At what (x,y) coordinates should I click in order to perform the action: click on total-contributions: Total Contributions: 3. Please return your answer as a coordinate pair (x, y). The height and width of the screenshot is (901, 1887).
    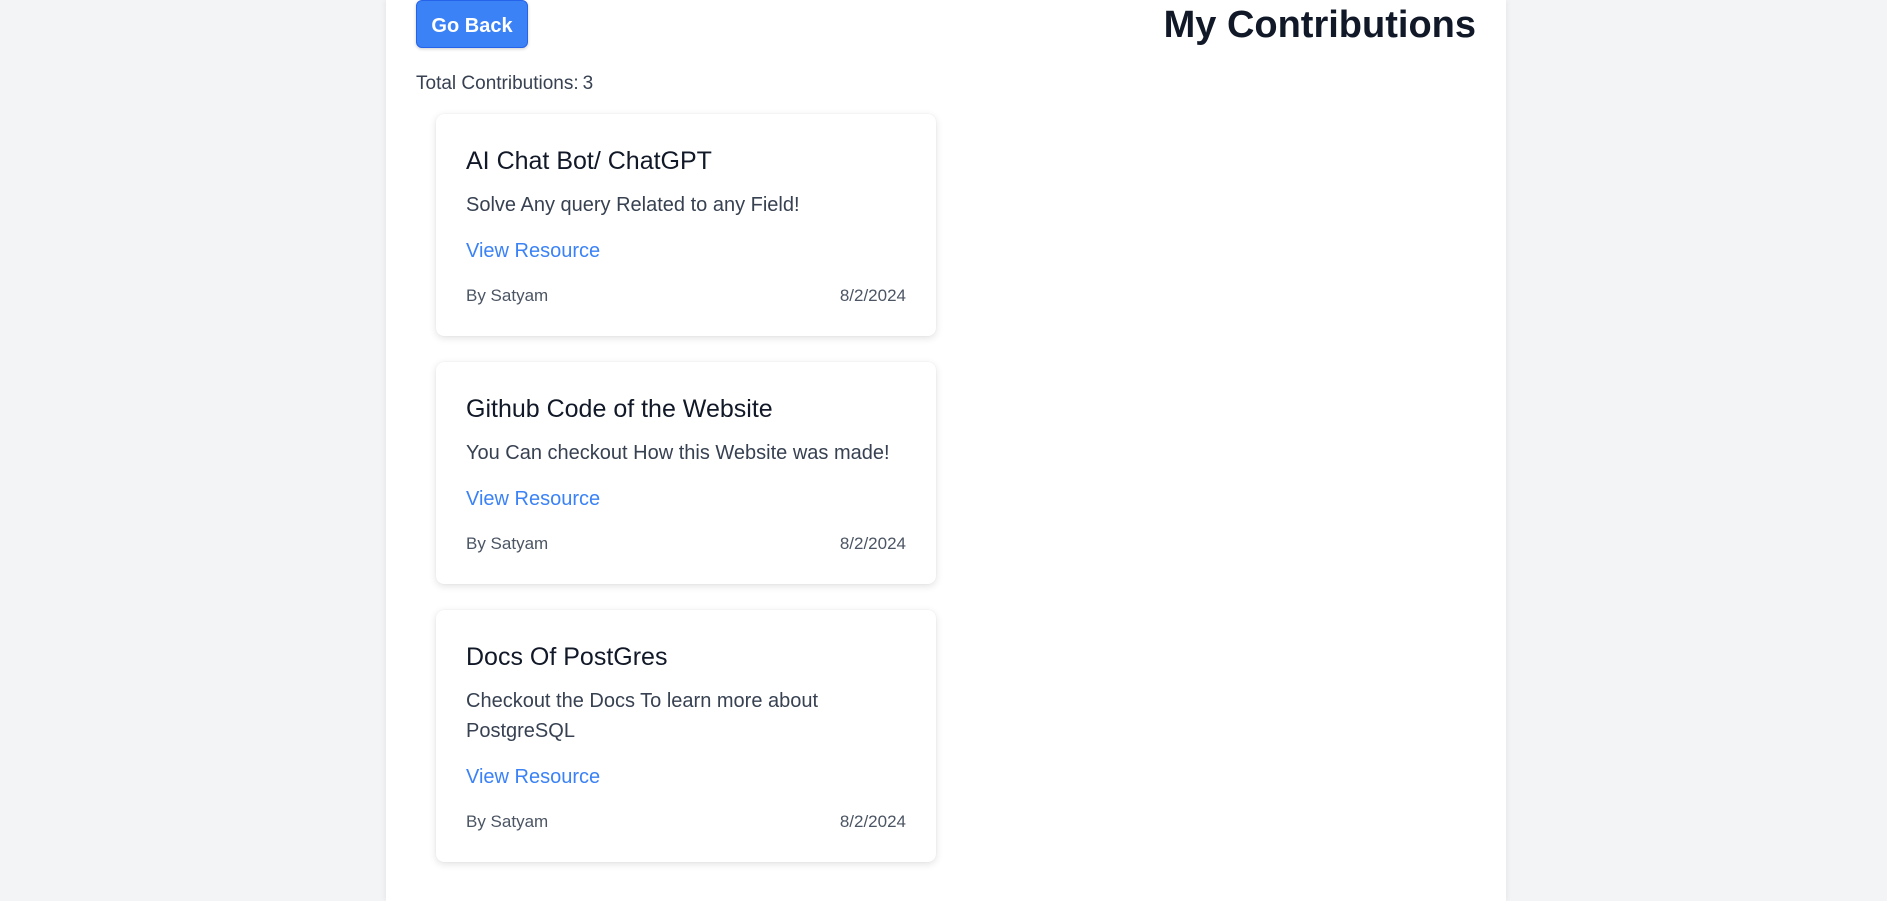
    Looking at the image, I should click on (504, 84).